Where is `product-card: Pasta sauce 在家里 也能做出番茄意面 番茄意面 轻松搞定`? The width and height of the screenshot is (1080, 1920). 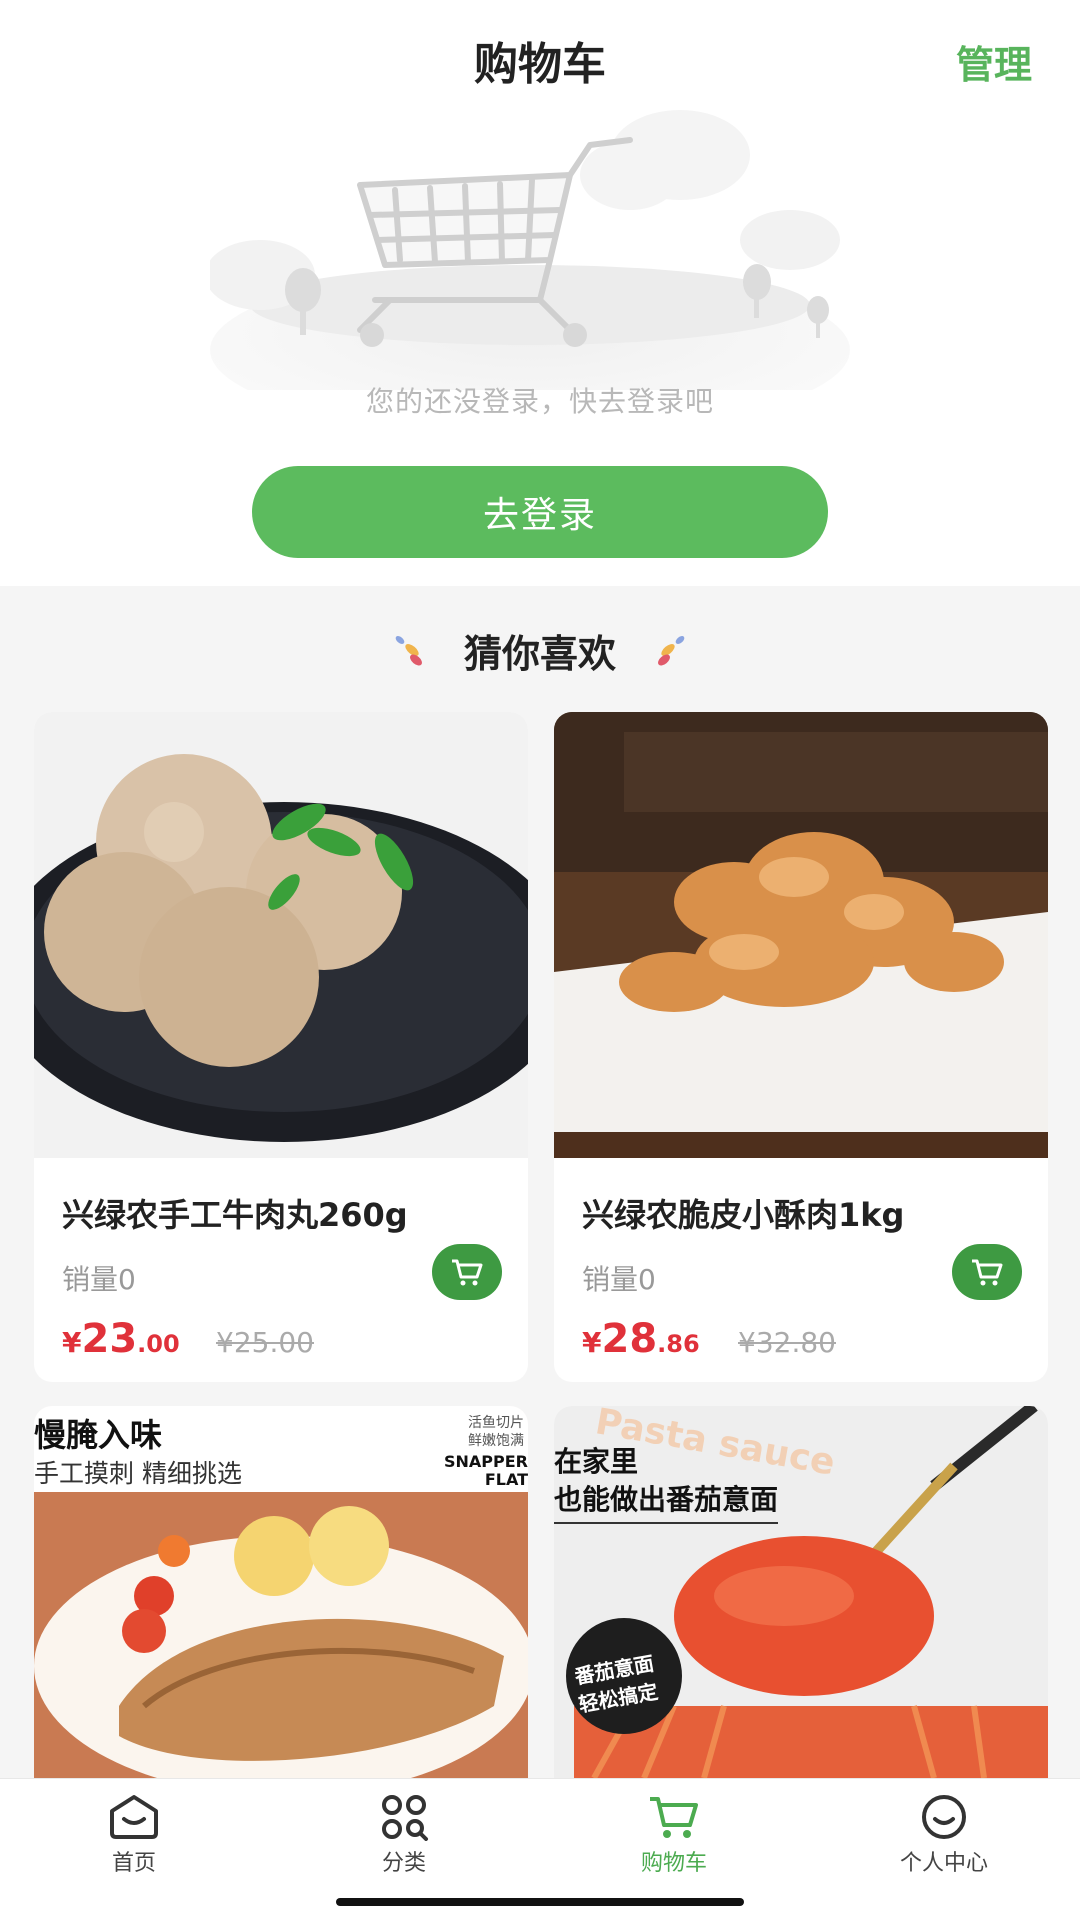 product-card: Pasta sauce 在家里 也能做出番茄意面 番茄意面 轻松搞定 is located at coordinates (801, 1592).